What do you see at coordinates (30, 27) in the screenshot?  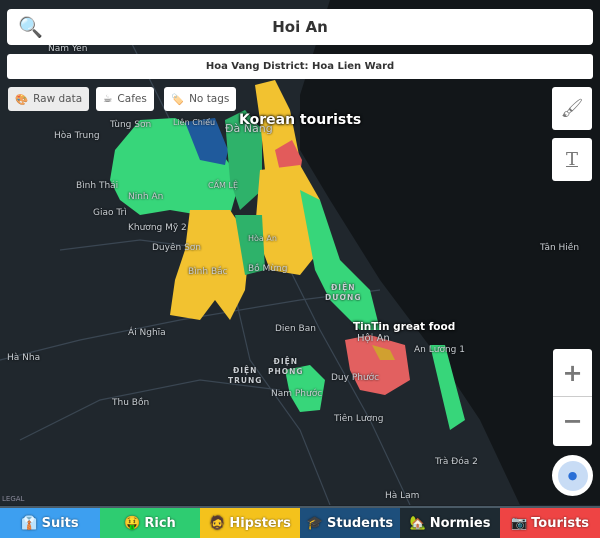 I see `magnifier-icon: 🔍` at bounding box center [30, 27].